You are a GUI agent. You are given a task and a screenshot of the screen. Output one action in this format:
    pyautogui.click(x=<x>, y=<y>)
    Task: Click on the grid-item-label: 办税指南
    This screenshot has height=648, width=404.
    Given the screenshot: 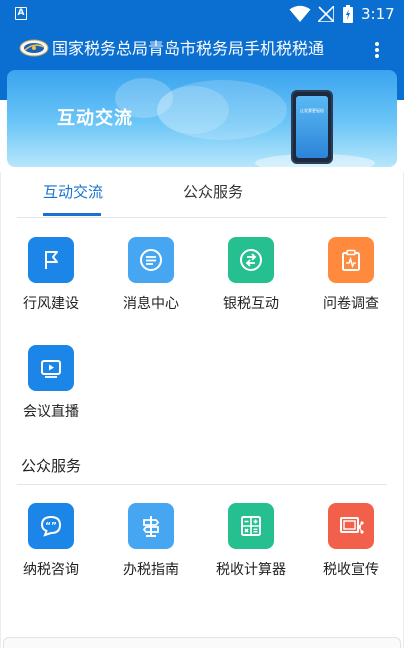 What is the action you would take?
    pyautogui.click(x=151, y=570)
    